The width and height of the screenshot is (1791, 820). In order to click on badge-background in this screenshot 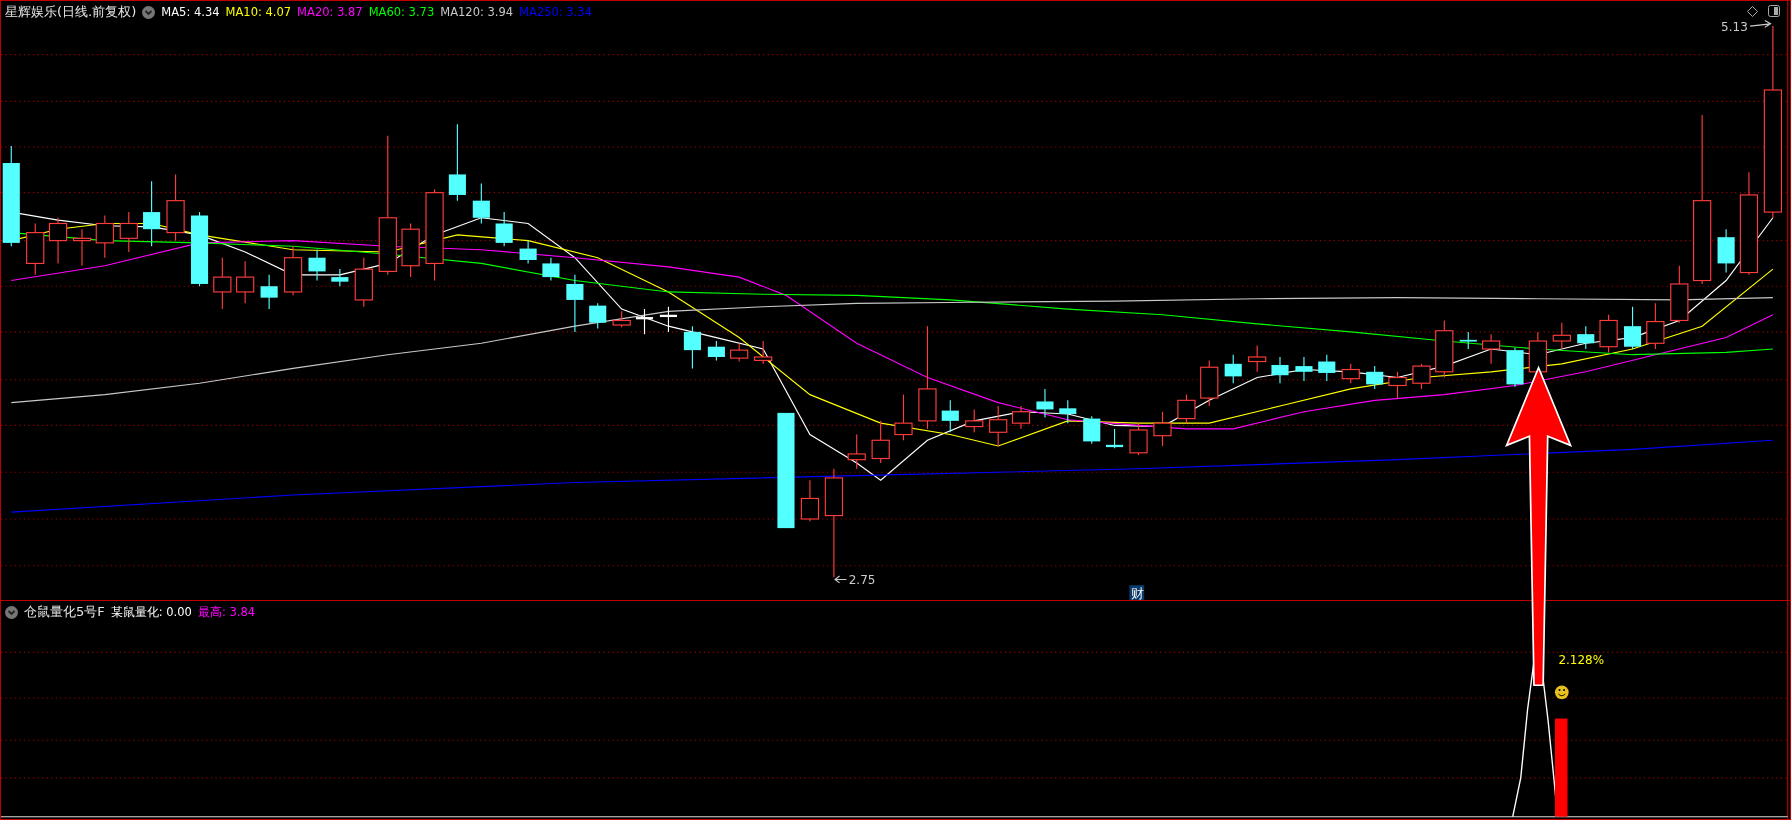, I will do `click(1137, 592)`.